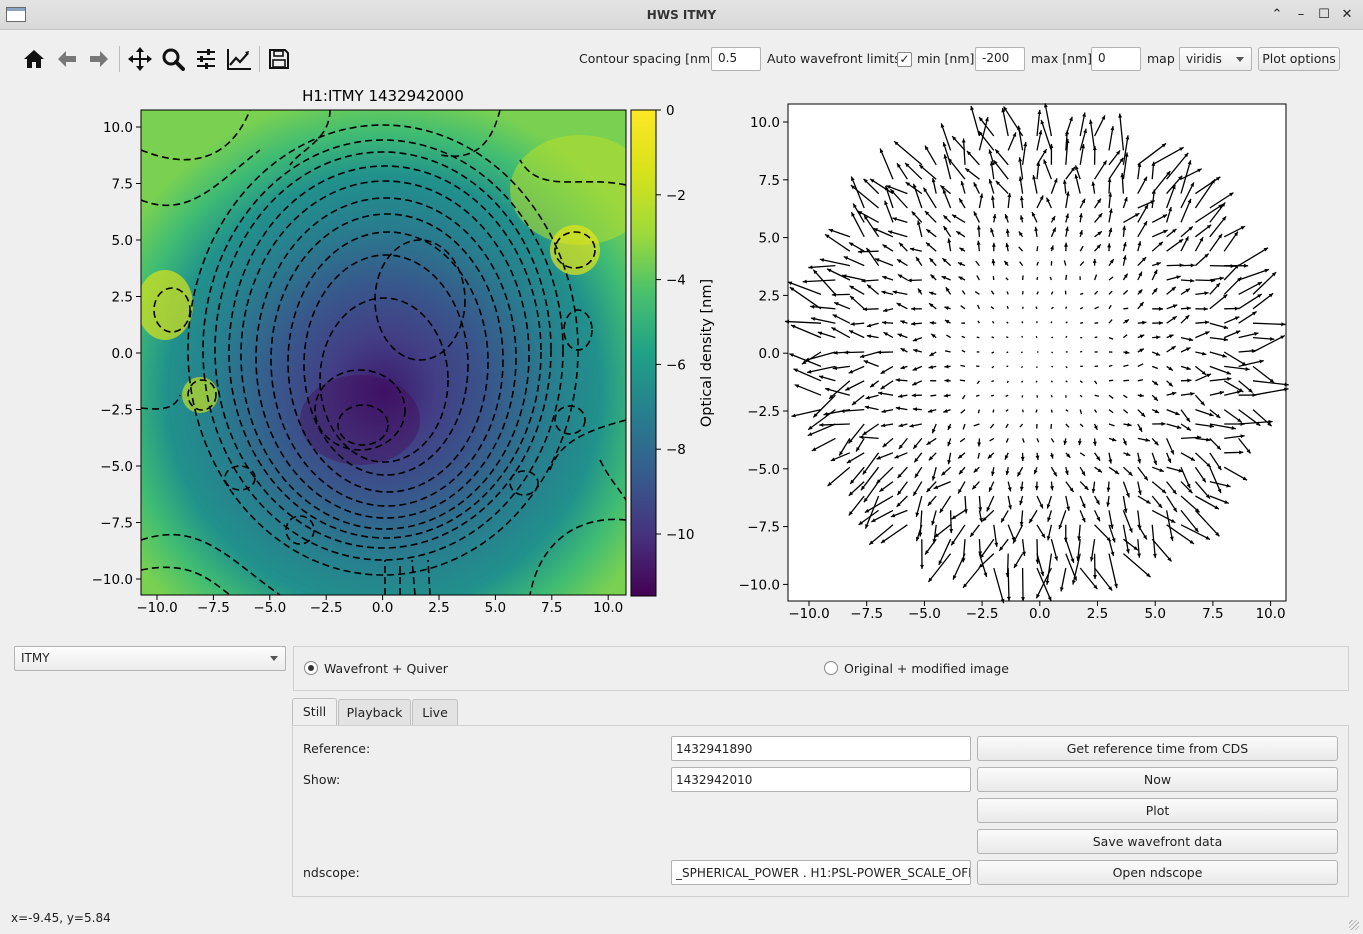  Describe the element at coordinates (314, 712) in the screenshot. I see `tab-still: Still` at that location.